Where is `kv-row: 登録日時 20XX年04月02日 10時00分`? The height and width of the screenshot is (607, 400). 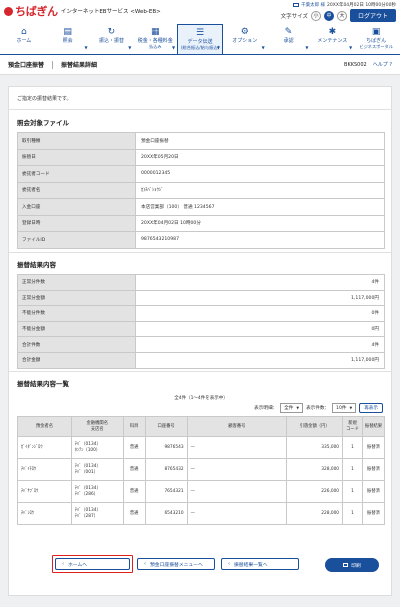
kv-row: 登録日時 20XX年04月02日 10時00分 is located at coordinates (201, 223).